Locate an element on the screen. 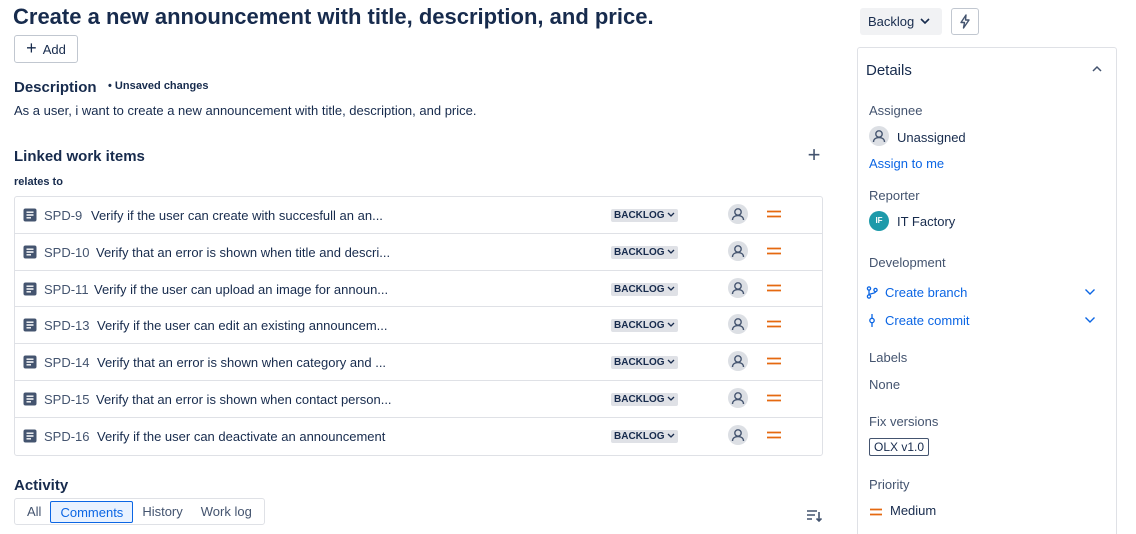  fix-version-tag: OLX v1.0 is located at coordinates (899, 447).